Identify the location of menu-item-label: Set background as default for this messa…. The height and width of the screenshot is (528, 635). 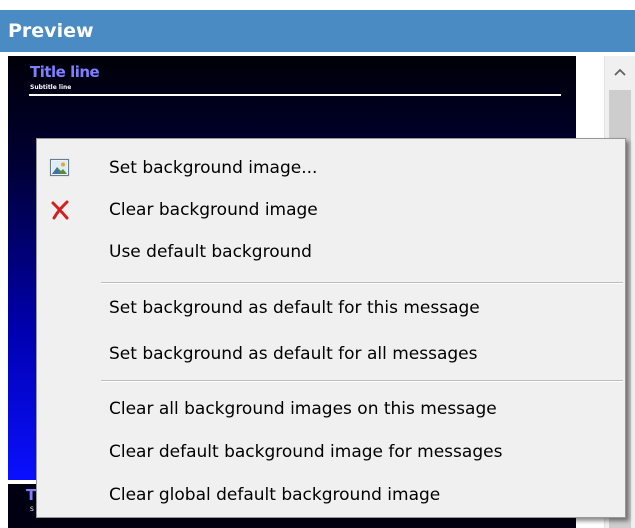
(294, 308).